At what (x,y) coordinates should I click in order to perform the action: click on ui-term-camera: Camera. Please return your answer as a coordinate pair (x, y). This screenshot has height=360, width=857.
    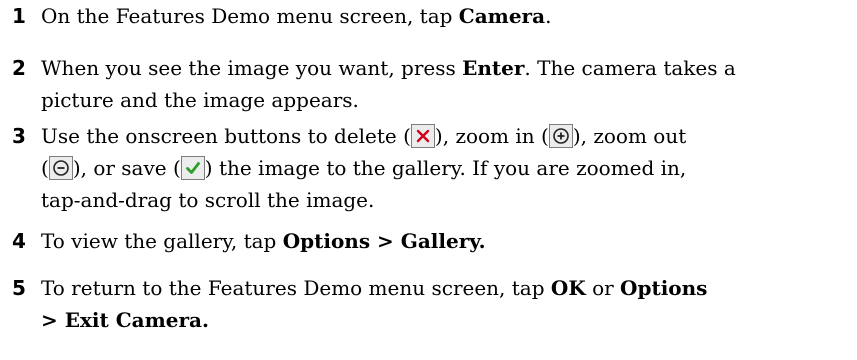
    Looking at the image, I should click on (502, 16).